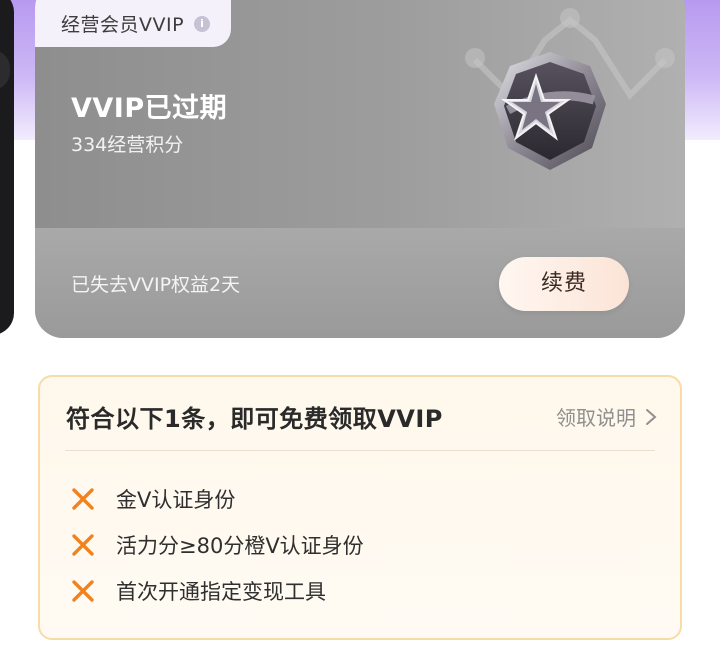 This screenshot has width=720, height=652. I want to click on points-text: 334经营积分, so click(127, 145).